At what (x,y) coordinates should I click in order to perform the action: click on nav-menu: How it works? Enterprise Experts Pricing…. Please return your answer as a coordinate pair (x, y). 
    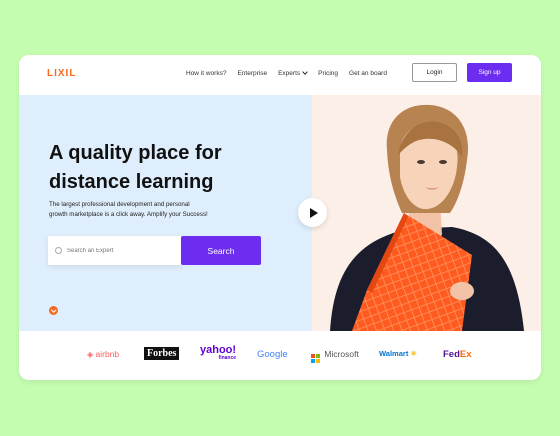
    Looking at the image, I should click on (286, 73).